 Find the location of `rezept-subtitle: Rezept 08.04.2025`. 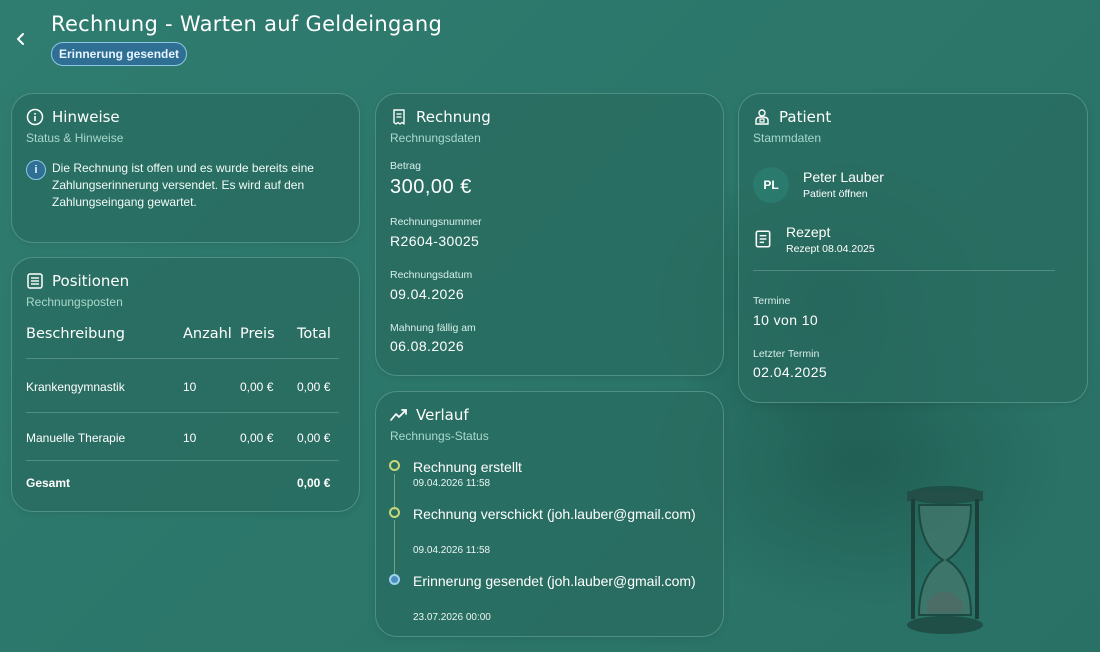

rezept-subtitle: Rezept 08.04.2025 is located at coordinates (830, 249).